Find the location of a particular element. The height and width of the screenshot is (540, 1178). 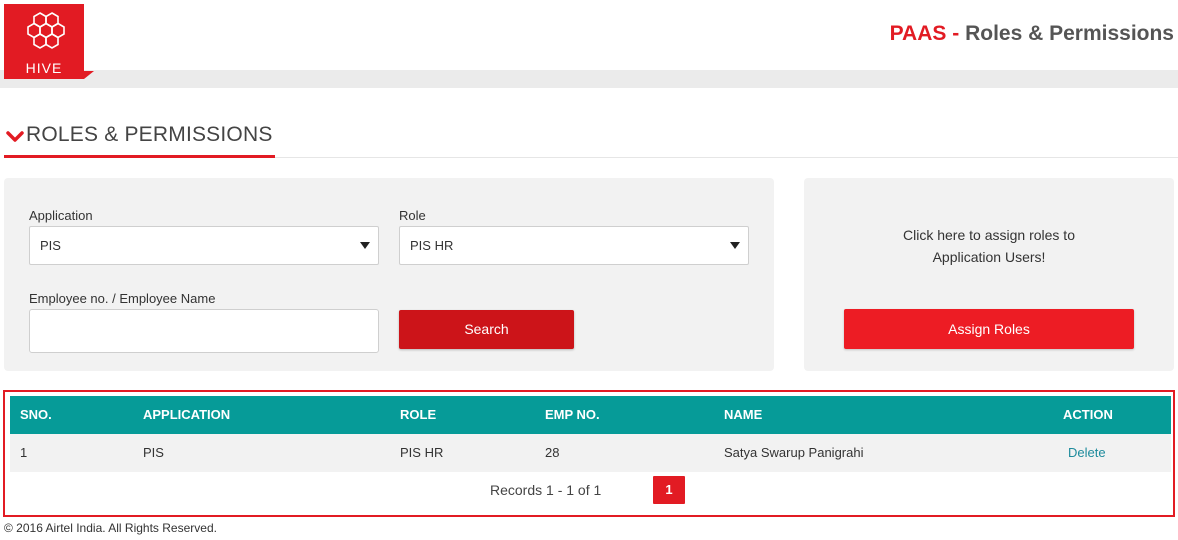

search-button: Search is located at coordinates (486, 329).